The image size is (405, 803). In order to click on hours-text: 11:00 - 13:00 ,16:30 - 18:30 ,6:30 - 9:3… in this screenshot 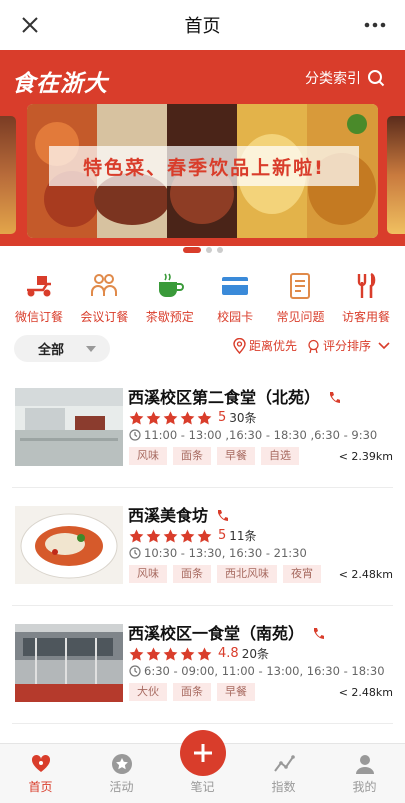, I will do `click(261, 435)`.